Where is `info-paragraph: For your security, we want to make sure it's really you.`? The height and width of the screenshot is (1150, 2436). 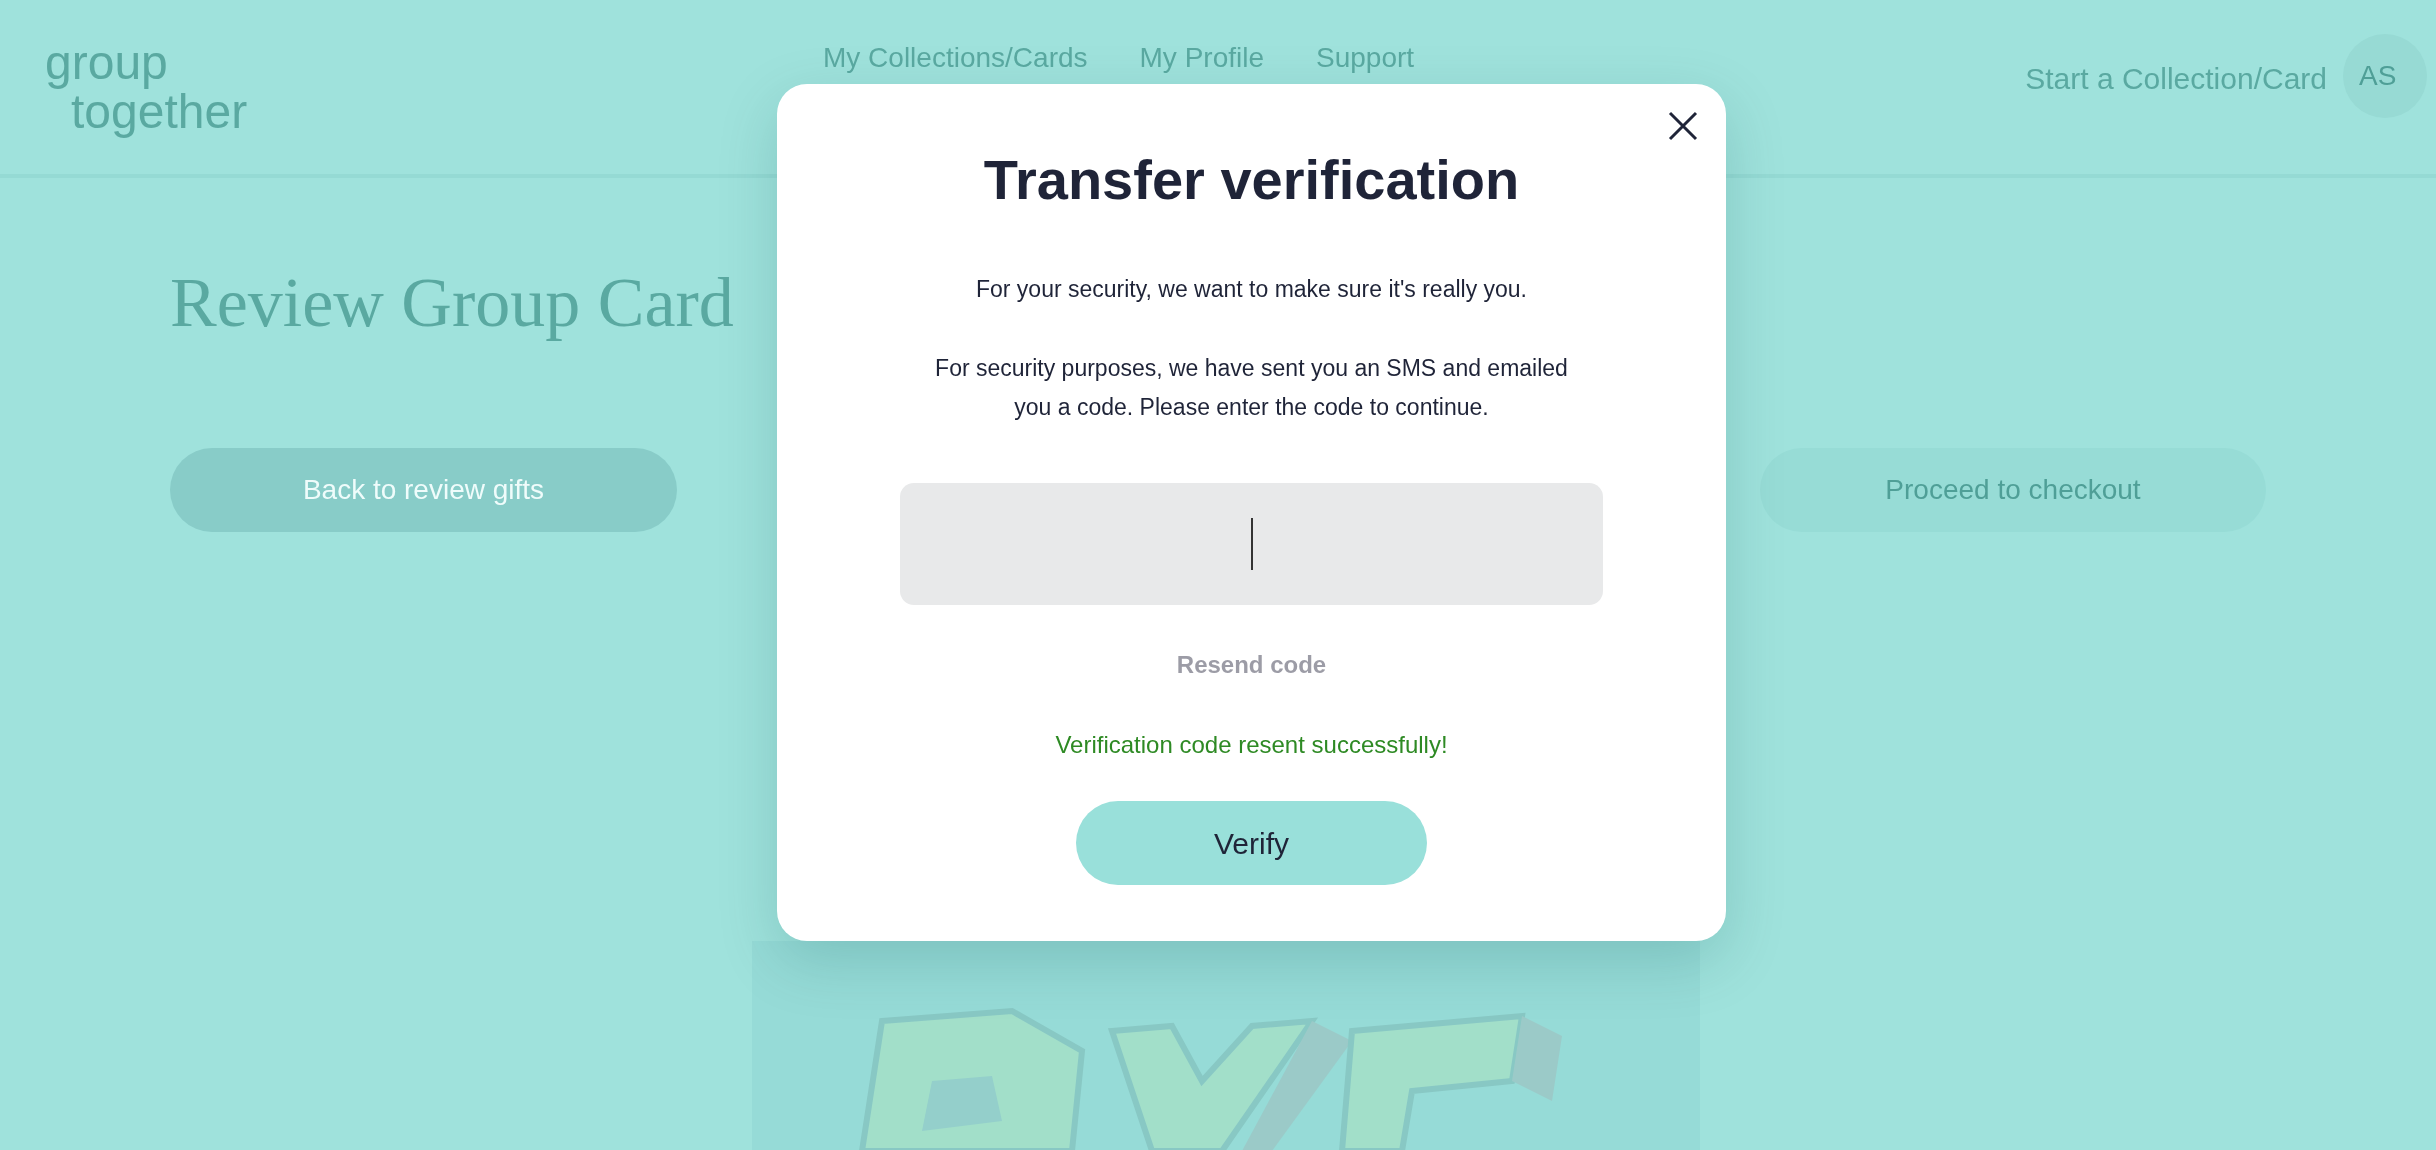 info-paragraph: For your security, we want to make sure it's really you. is located at coordinates (1251, 289).